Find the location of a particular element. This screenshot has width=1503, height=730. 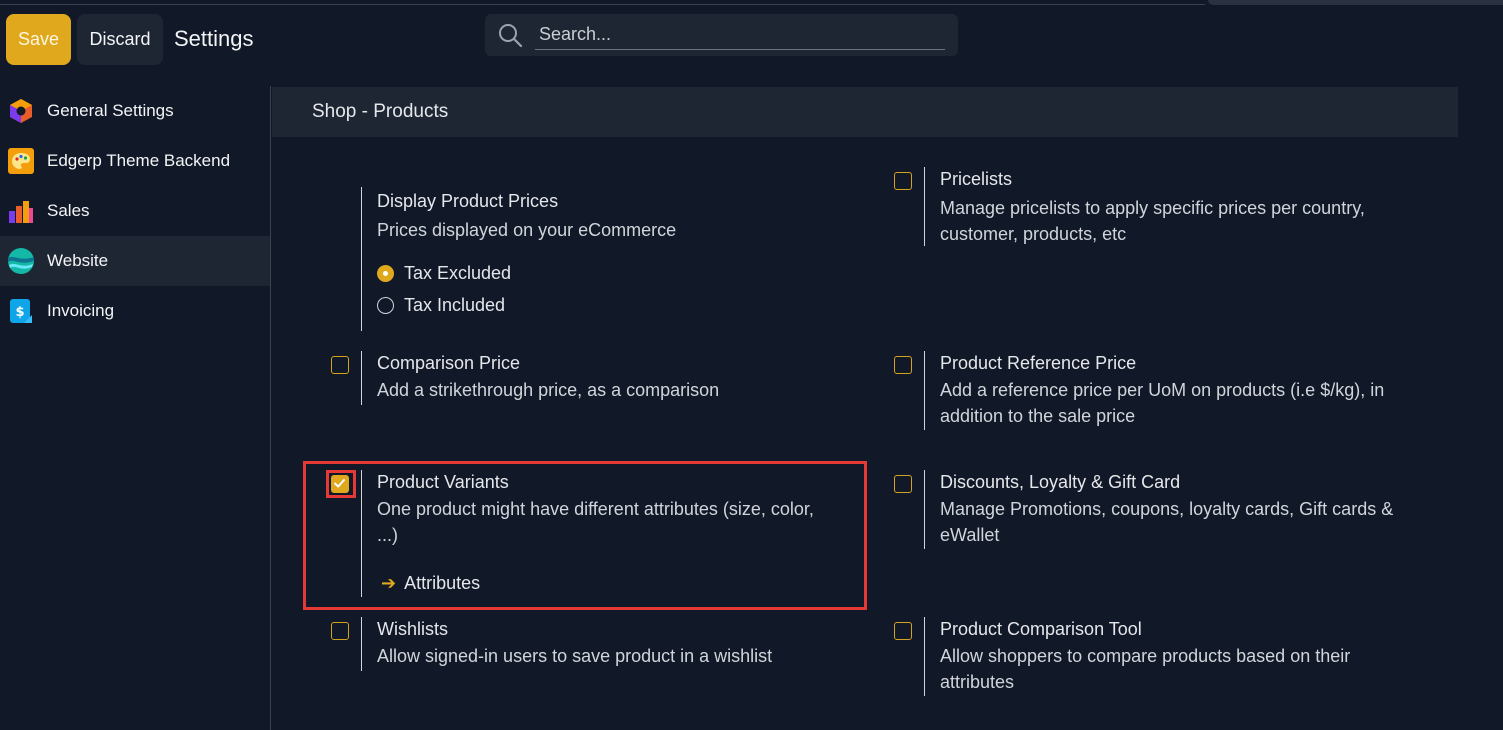

radio-label: Tax Excluded is located at coordinates (458, 273).